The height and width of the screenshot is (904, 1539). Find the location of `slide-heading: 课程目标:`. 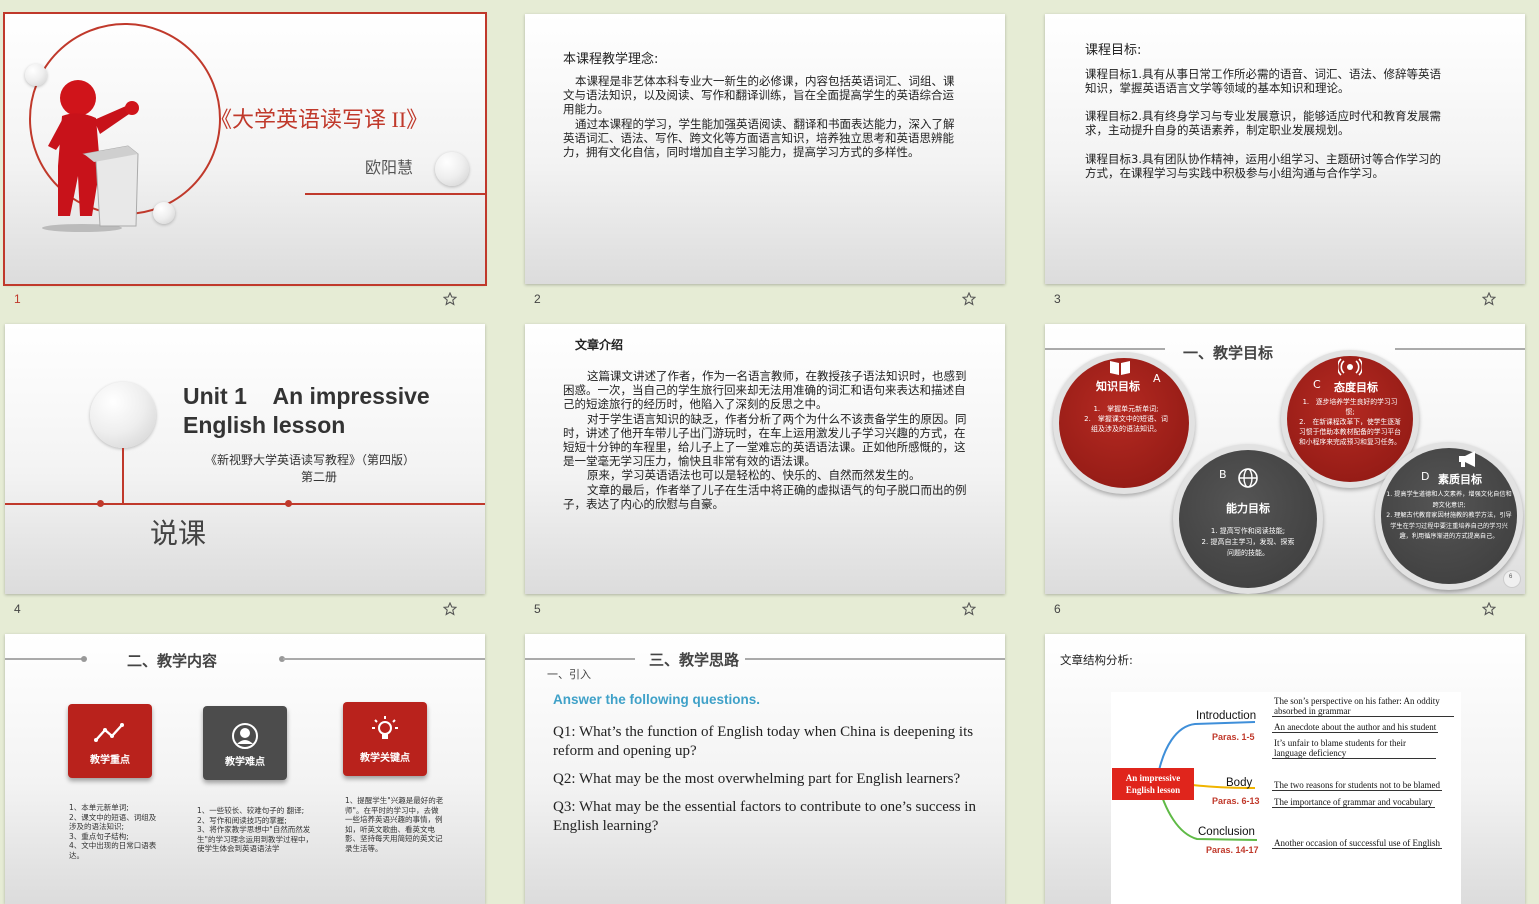

slide-heading: 课程目标: is located at coordinates (1113, 50).